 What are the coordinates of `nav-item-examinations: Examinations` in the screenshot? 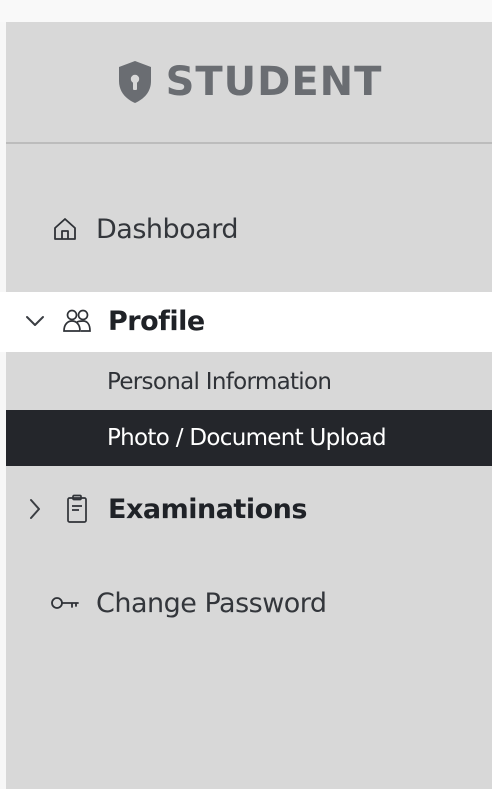 It's located at (164, 509).